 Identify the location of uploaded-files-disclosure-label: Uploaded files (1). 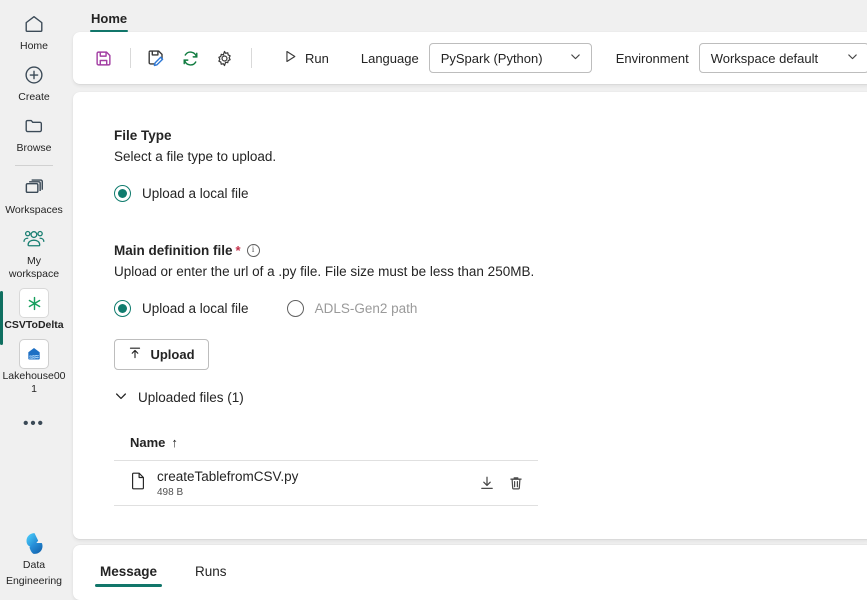
(191, 397).